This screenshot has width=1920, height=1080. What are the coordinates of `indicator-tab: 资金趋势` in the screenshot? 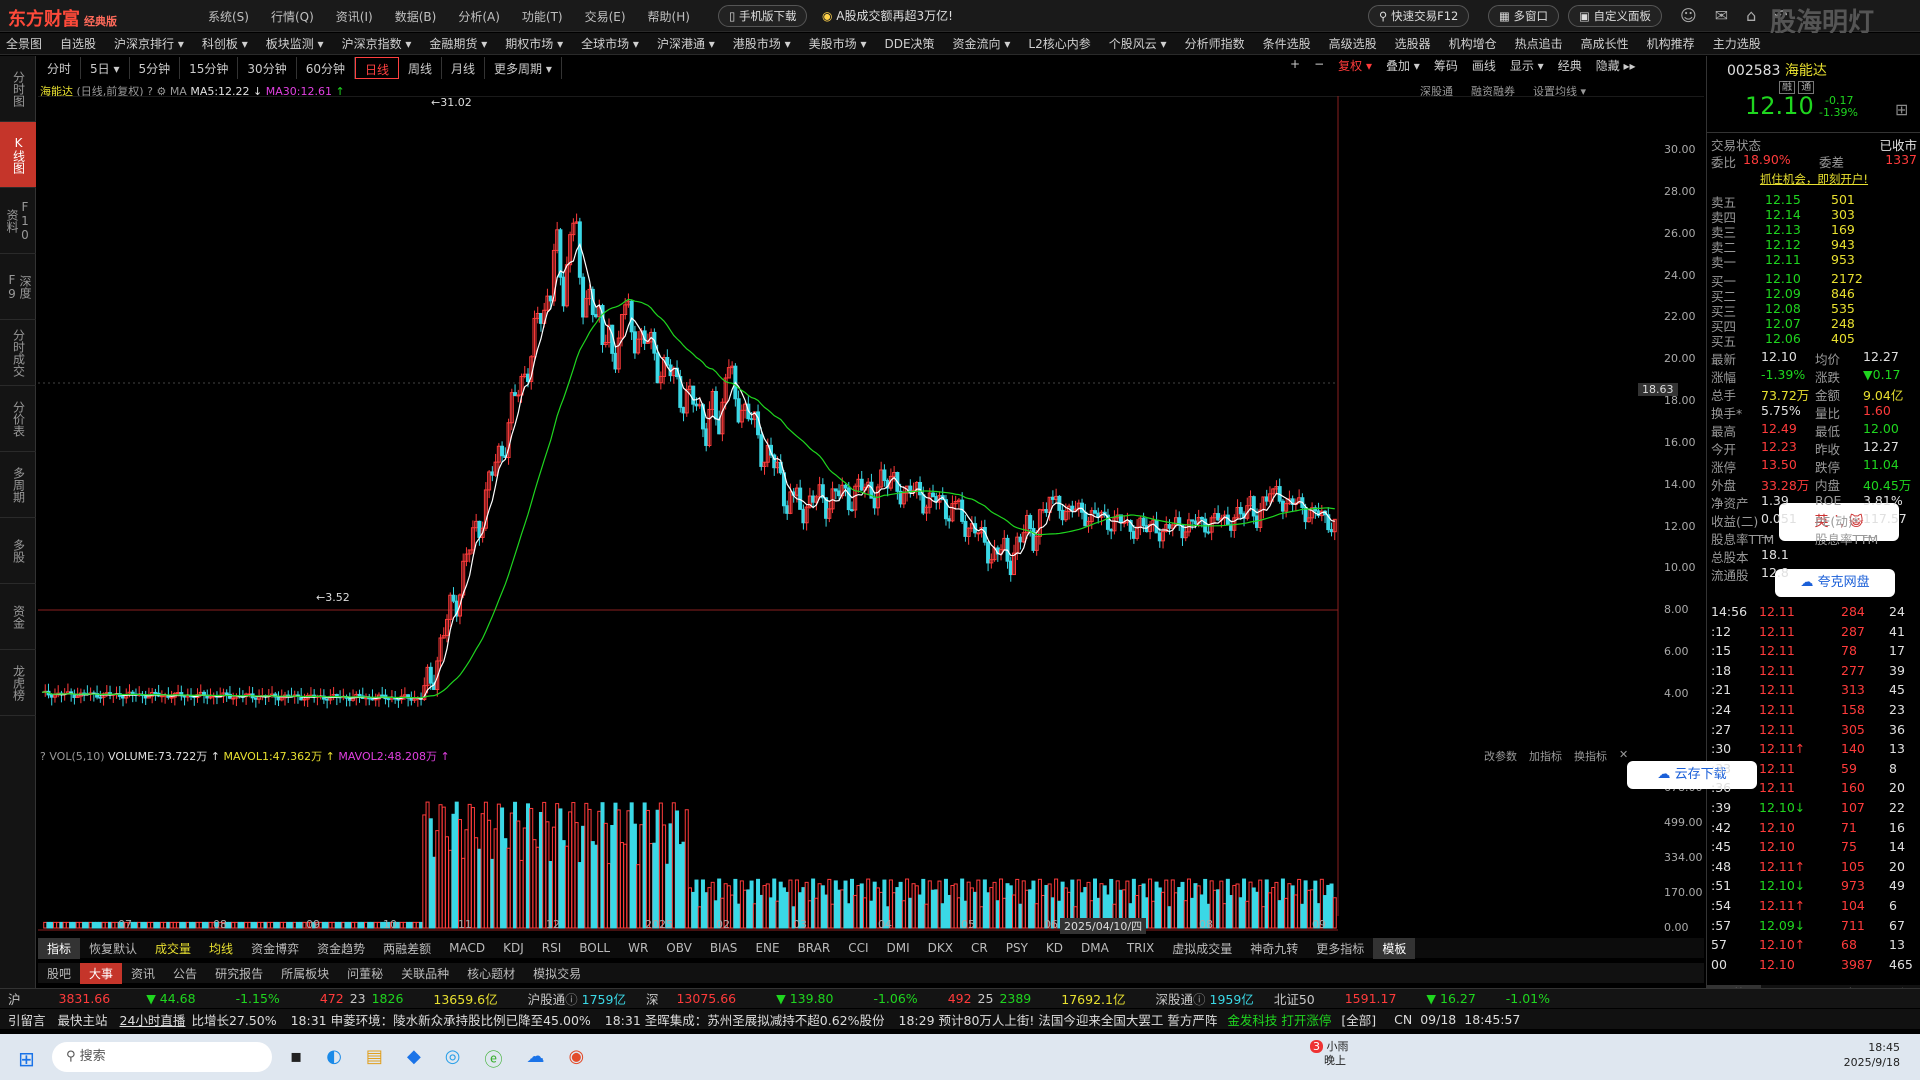 It's located at (341, 948).